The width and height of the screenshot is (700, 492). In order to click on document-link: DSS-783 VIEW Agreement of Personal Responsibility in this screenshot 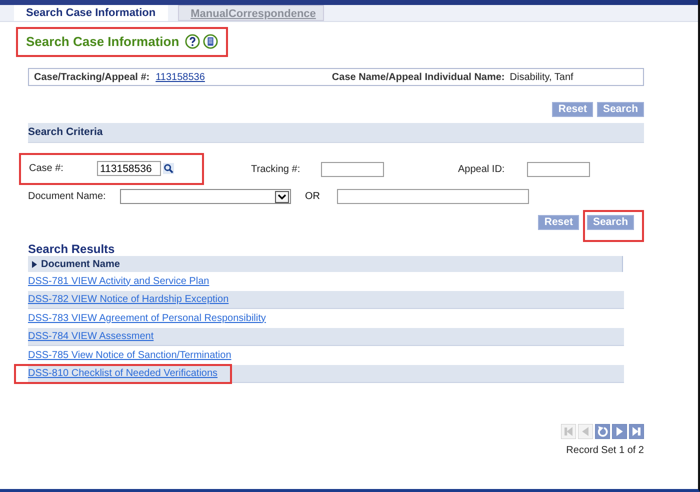, I will do `click(147, 318)`.